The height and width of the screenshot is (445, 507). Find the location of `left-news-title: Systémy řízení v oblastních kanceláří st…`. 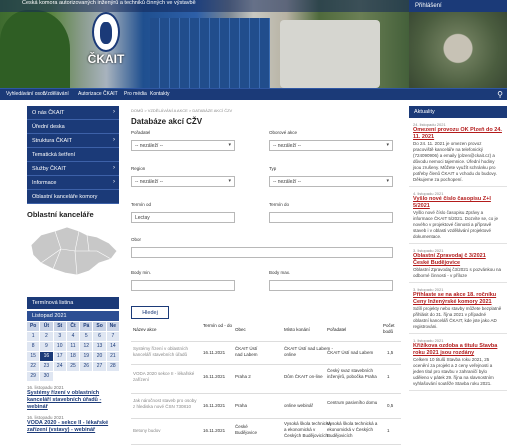

left-news-title: Systémy řízení v oblastních kanceláří st… is located at coordinates (73, 400).